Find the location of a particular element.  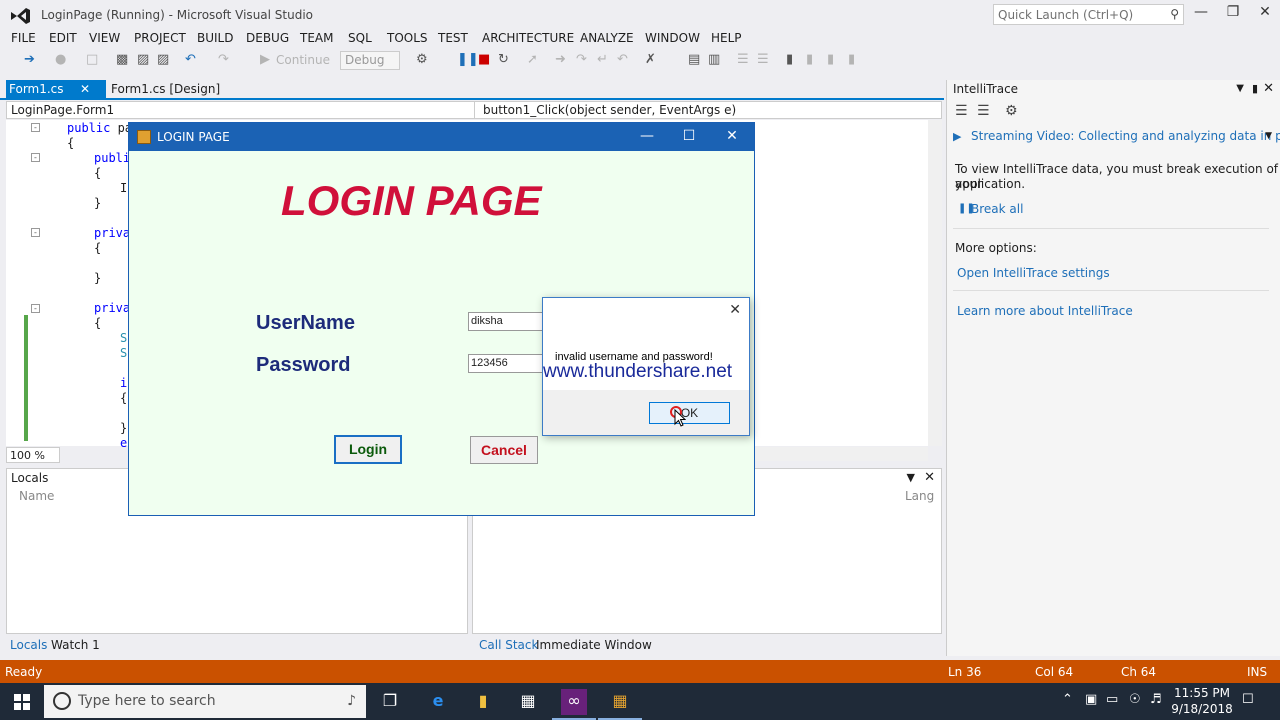

windows-start-icon is located at coordinates (22, 702).